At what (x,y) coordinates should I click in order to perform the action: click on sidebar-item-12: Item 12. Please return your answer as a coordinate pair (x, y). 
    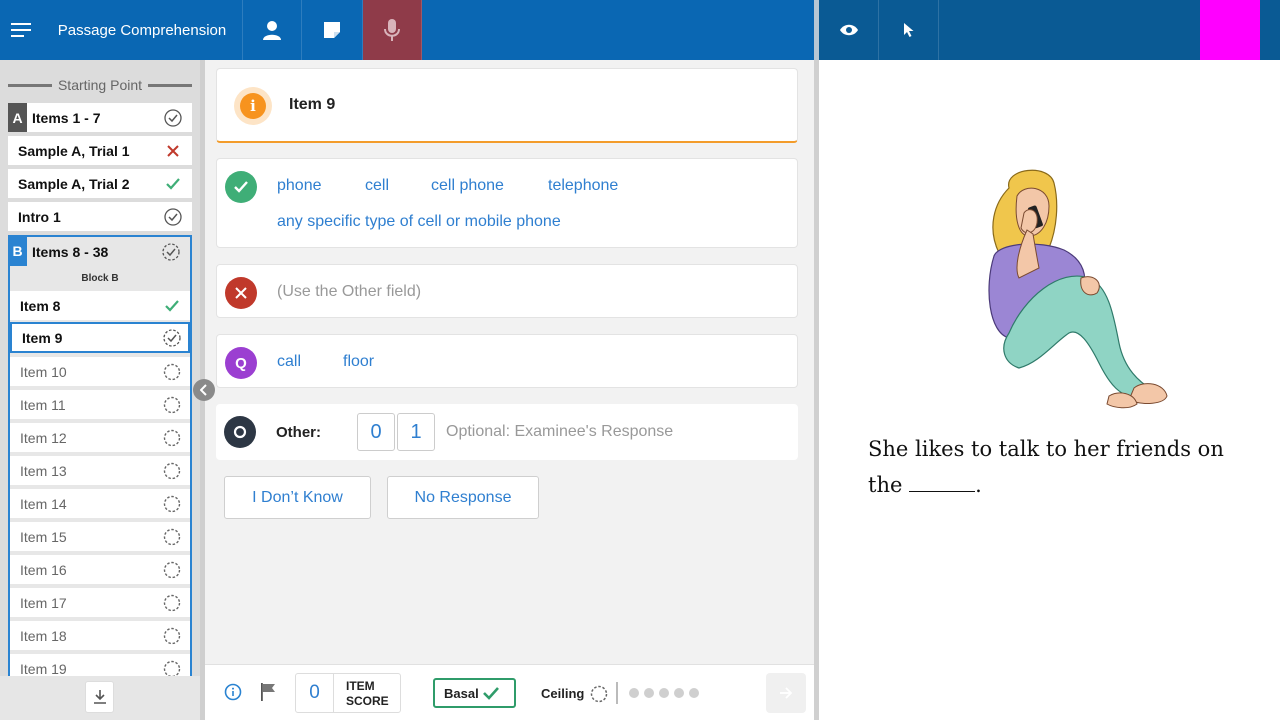
    Looking at the image, I should click on (100, 437).